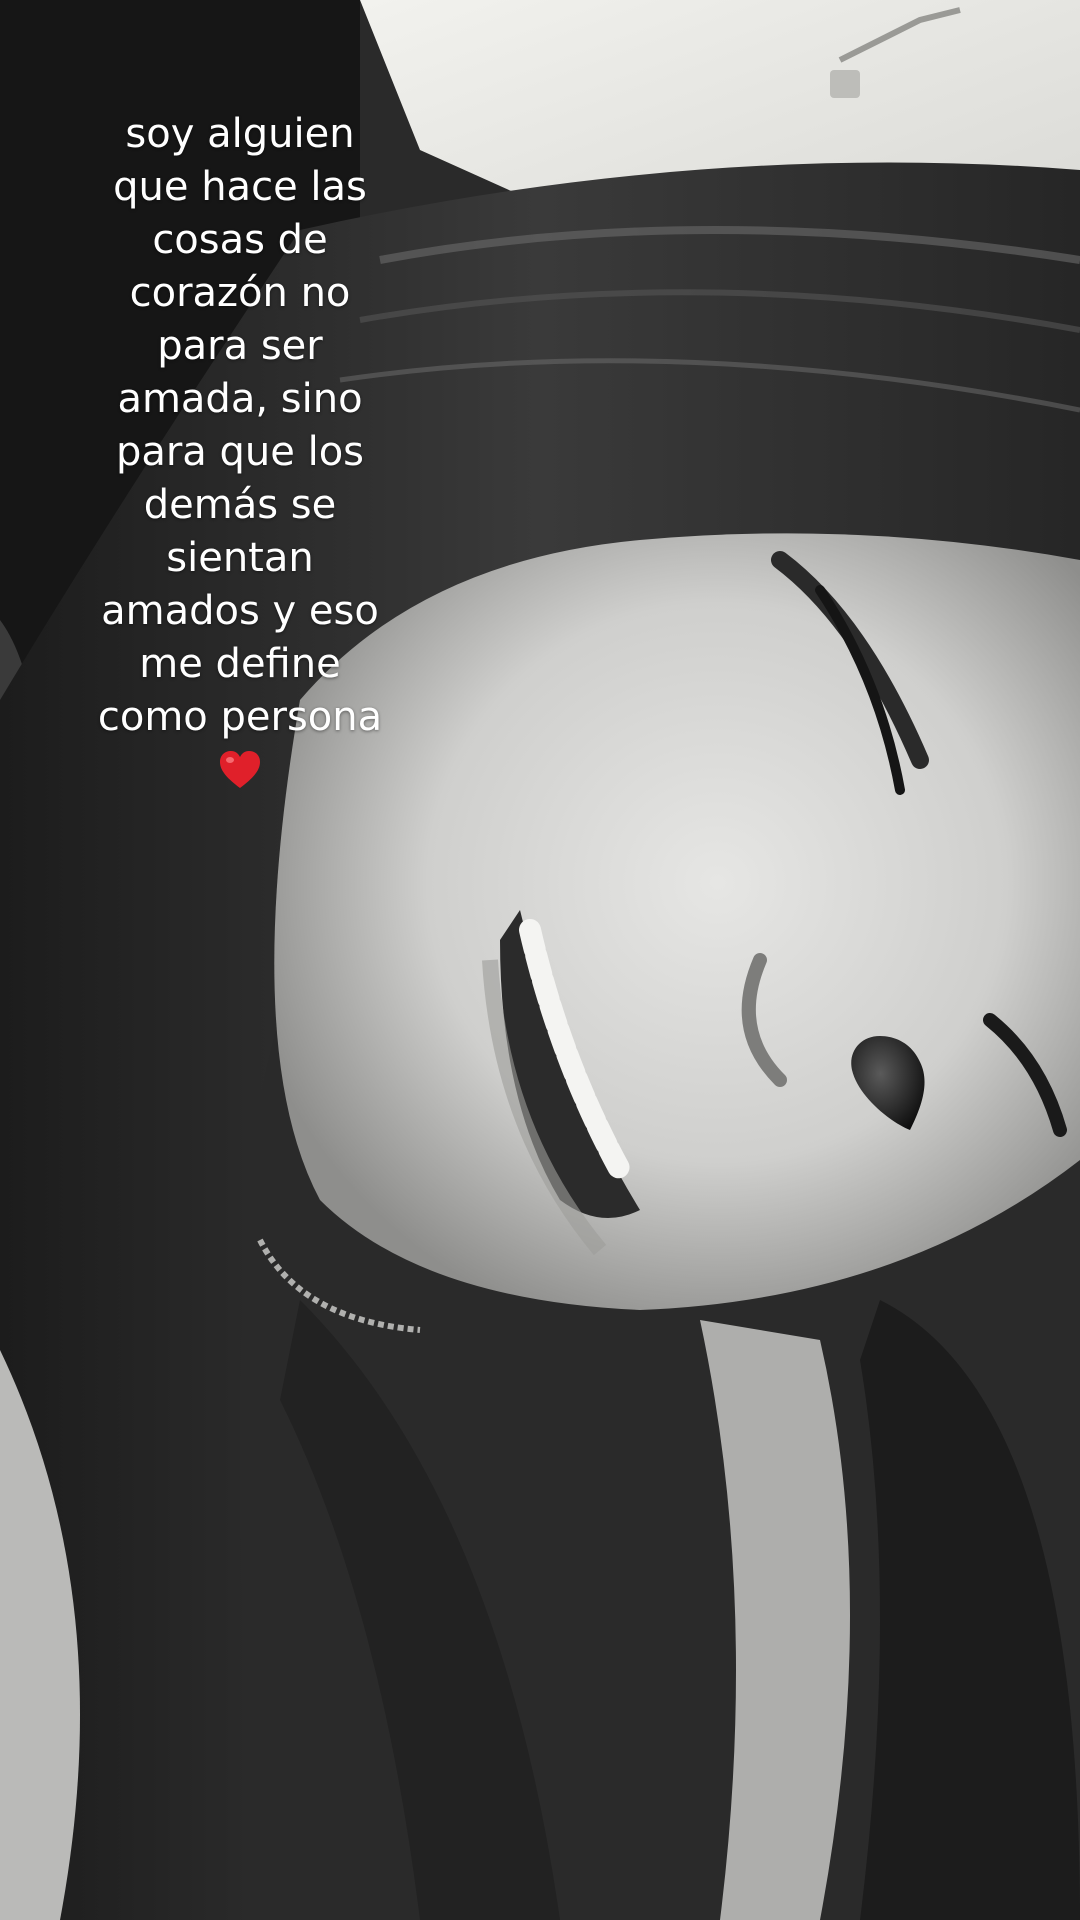 This screenshot has width=1080, height=1920. I want to click on caption-line: demás se, so click(240, 505).